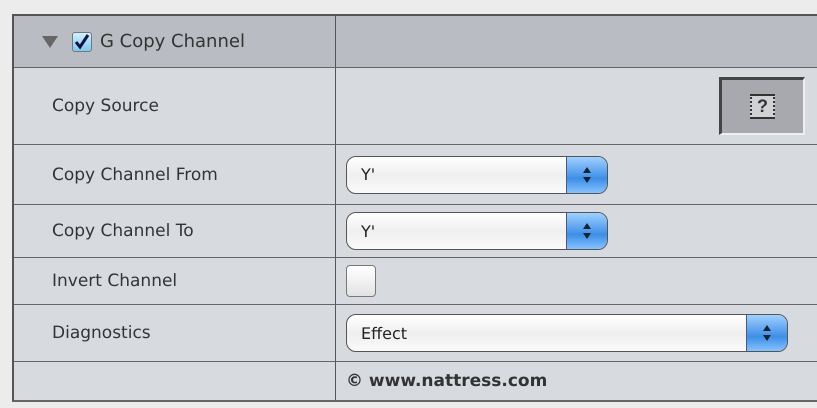 Image resolution: width=817 pixels, height=408 pixels. Describe the element at coordinates (115, 281) in the screenshot. I see `parameter-label: Invert Channel` at that location.